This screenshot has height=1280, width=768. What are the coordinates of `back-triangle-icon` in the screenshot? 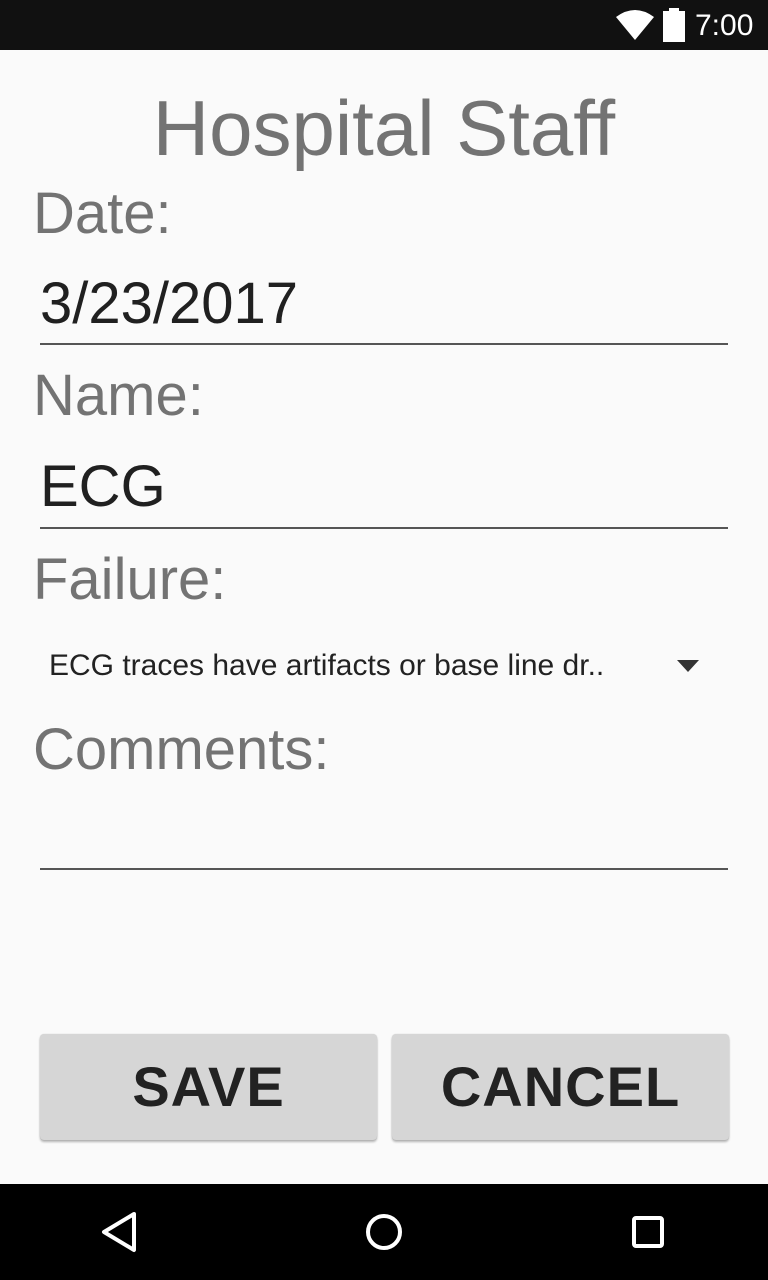 It's located at (120, 1232).